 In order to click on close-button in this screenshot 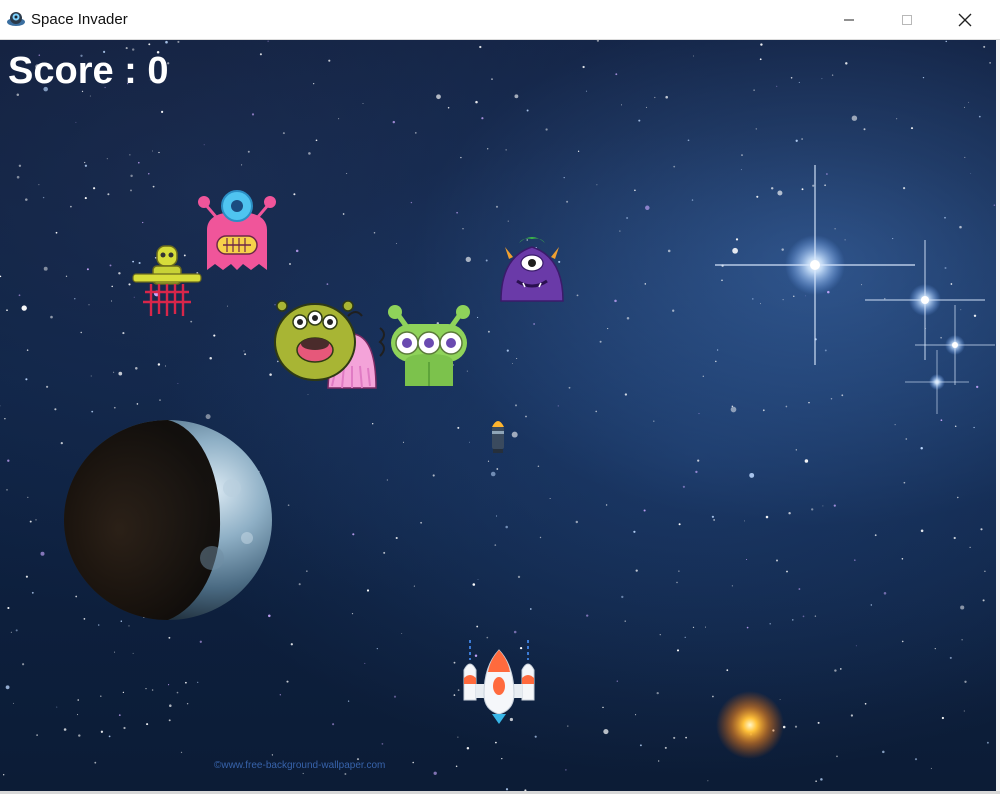, I will do `click(965, 20)`.